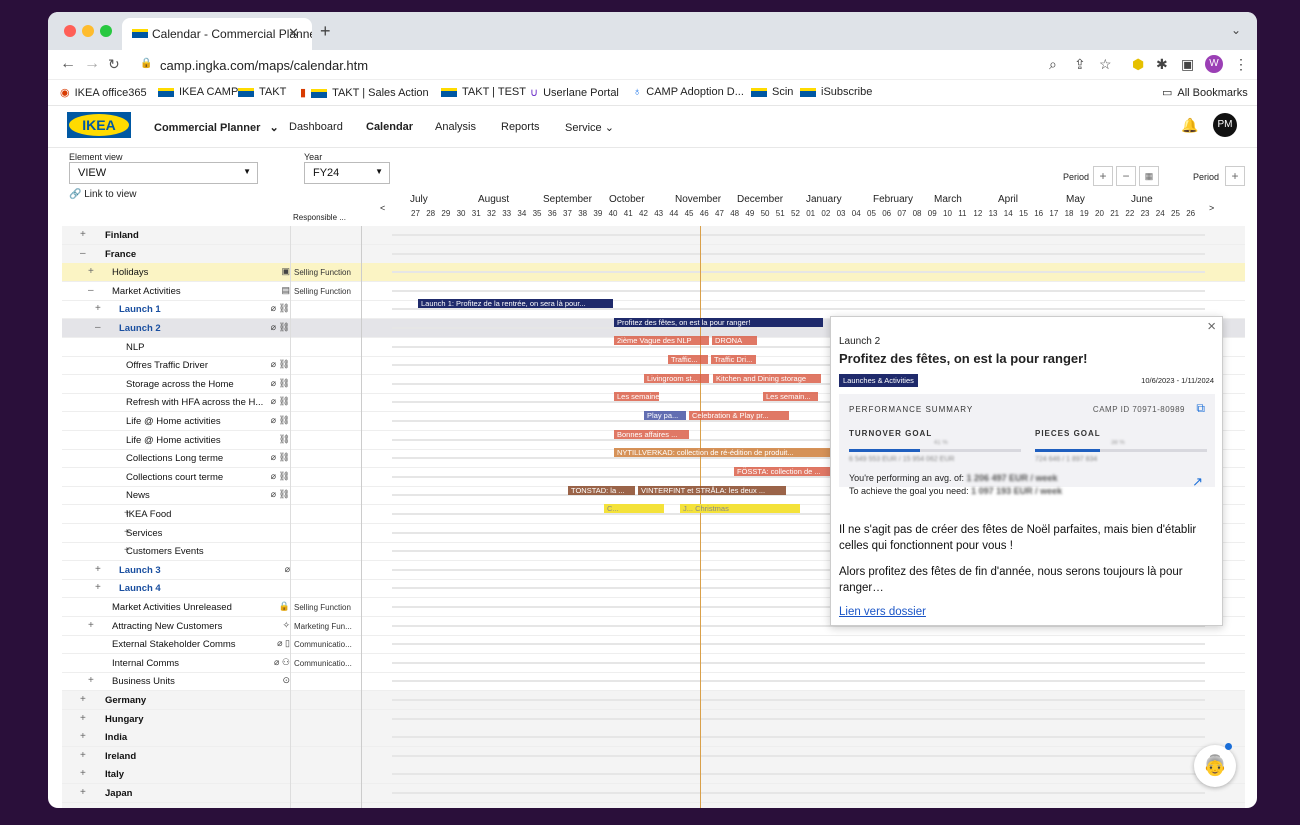 The image size is (1300, 825). Describe the element at coordinates (882, 612) in the screenshot. I see `folder-link: Lien vers dossier` at that location.